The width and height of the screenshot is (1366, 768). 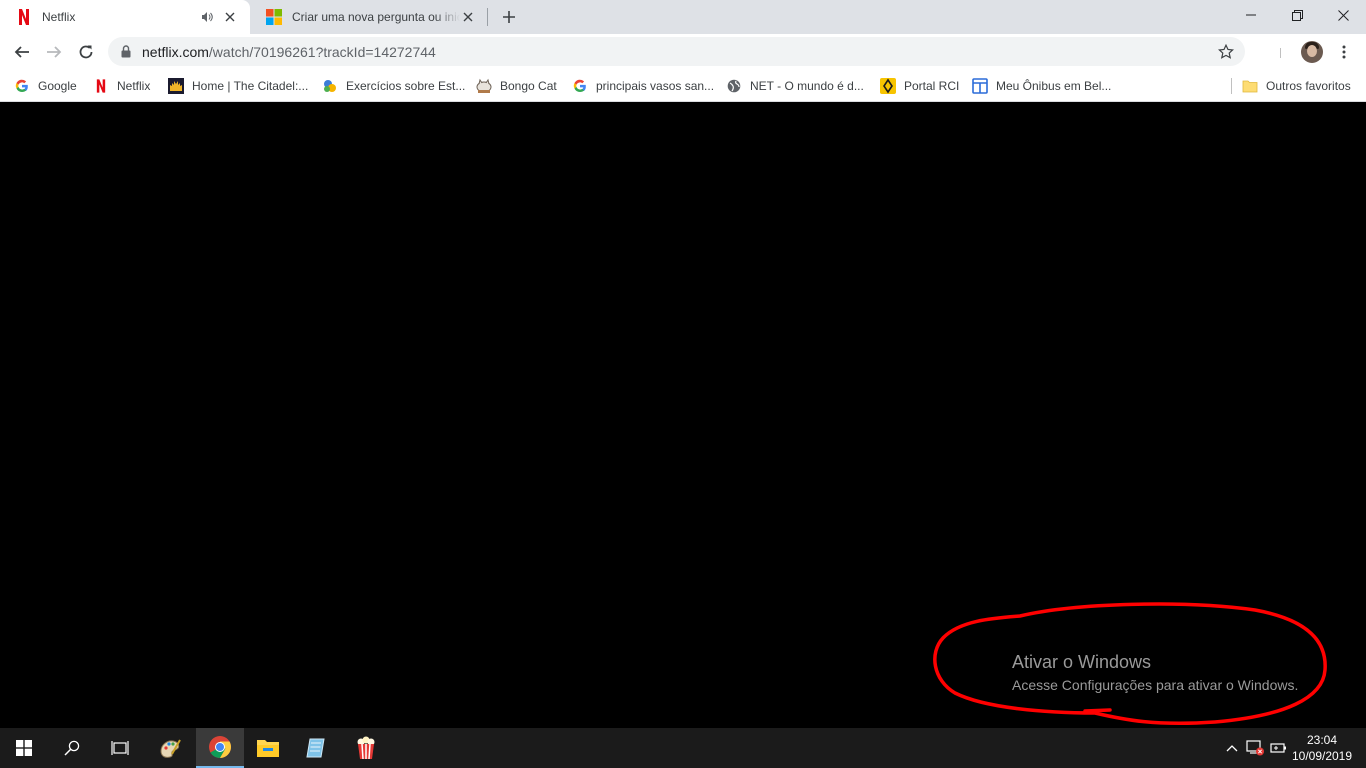 I want to click on bookmark-outros-favoritos: Outros favoritos, so click(x=1296, y=86).